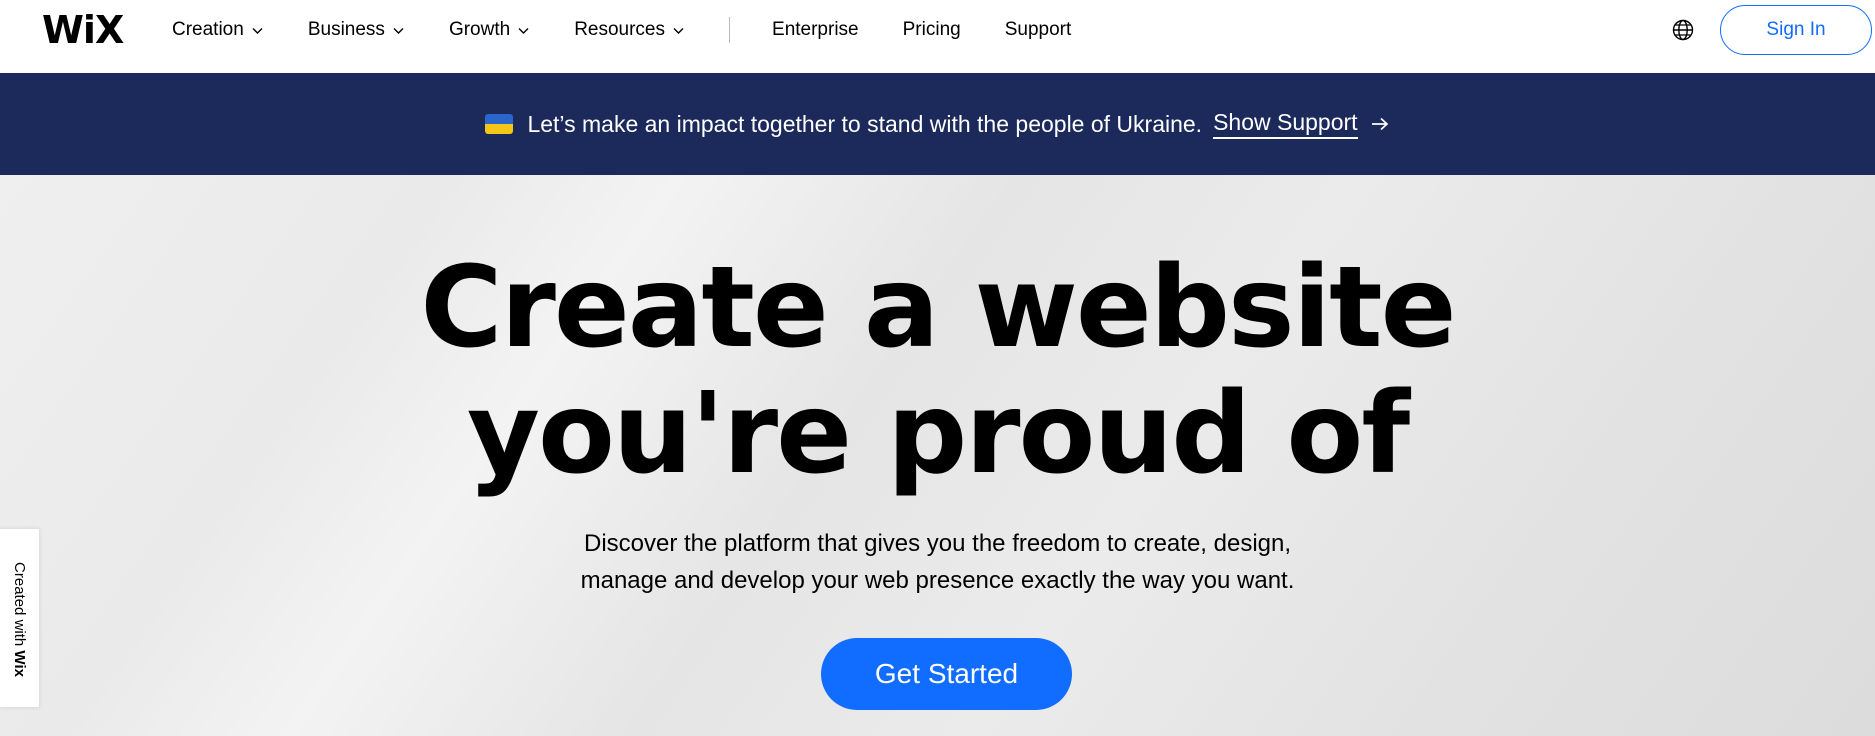 This screenshot has height=736, width=1875. I want to click on hero-title-line-2: you're proud of, so click(938, 434).